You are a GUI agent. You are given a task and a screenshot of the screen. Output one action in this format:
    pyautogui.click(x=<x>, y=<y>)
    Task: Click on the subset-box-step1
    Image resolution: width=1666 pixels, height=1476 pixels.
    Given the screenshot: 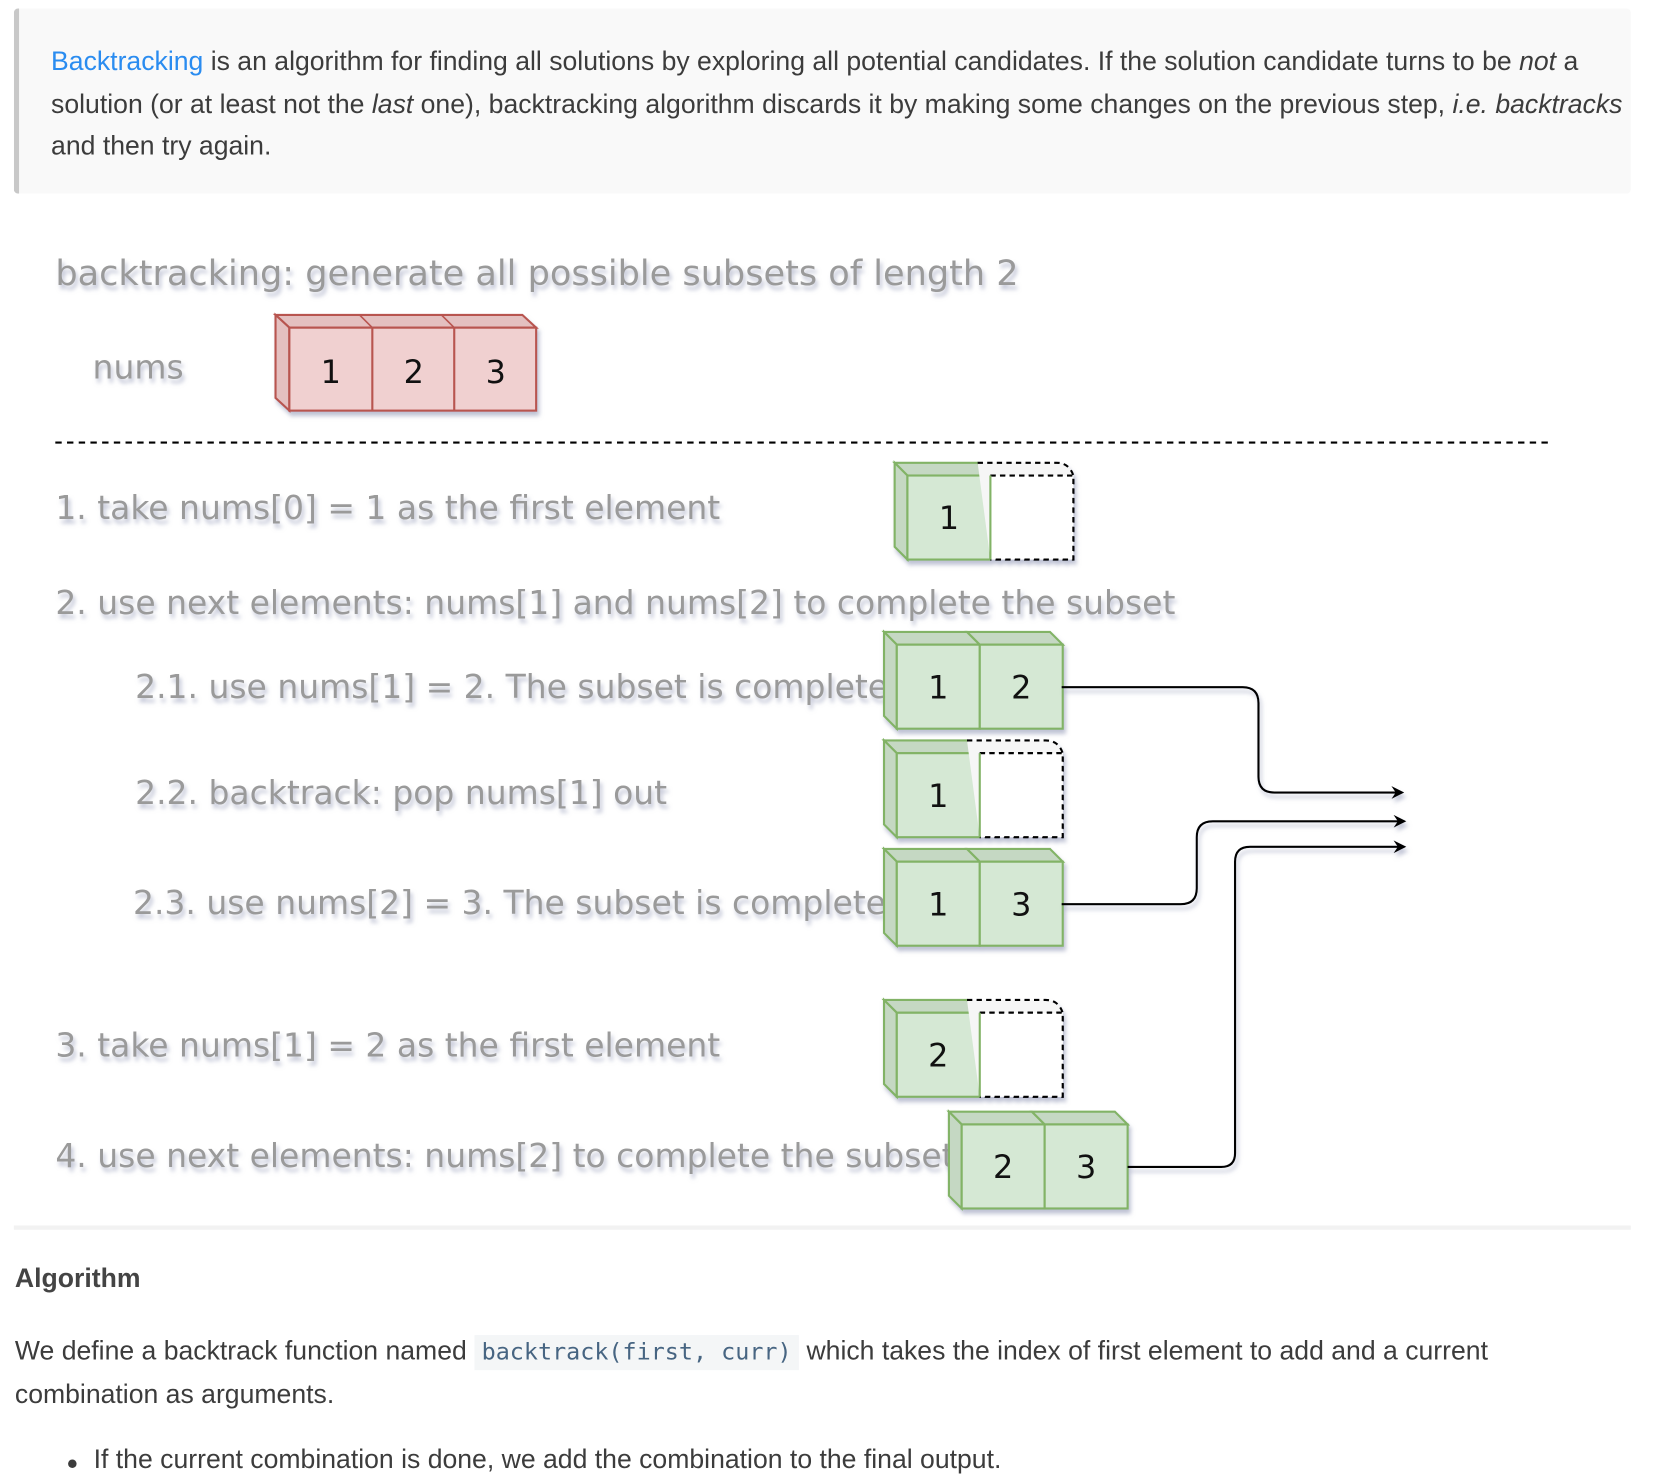 What is the action you would take?
    pyautogui.click(x=983, y=511)
    